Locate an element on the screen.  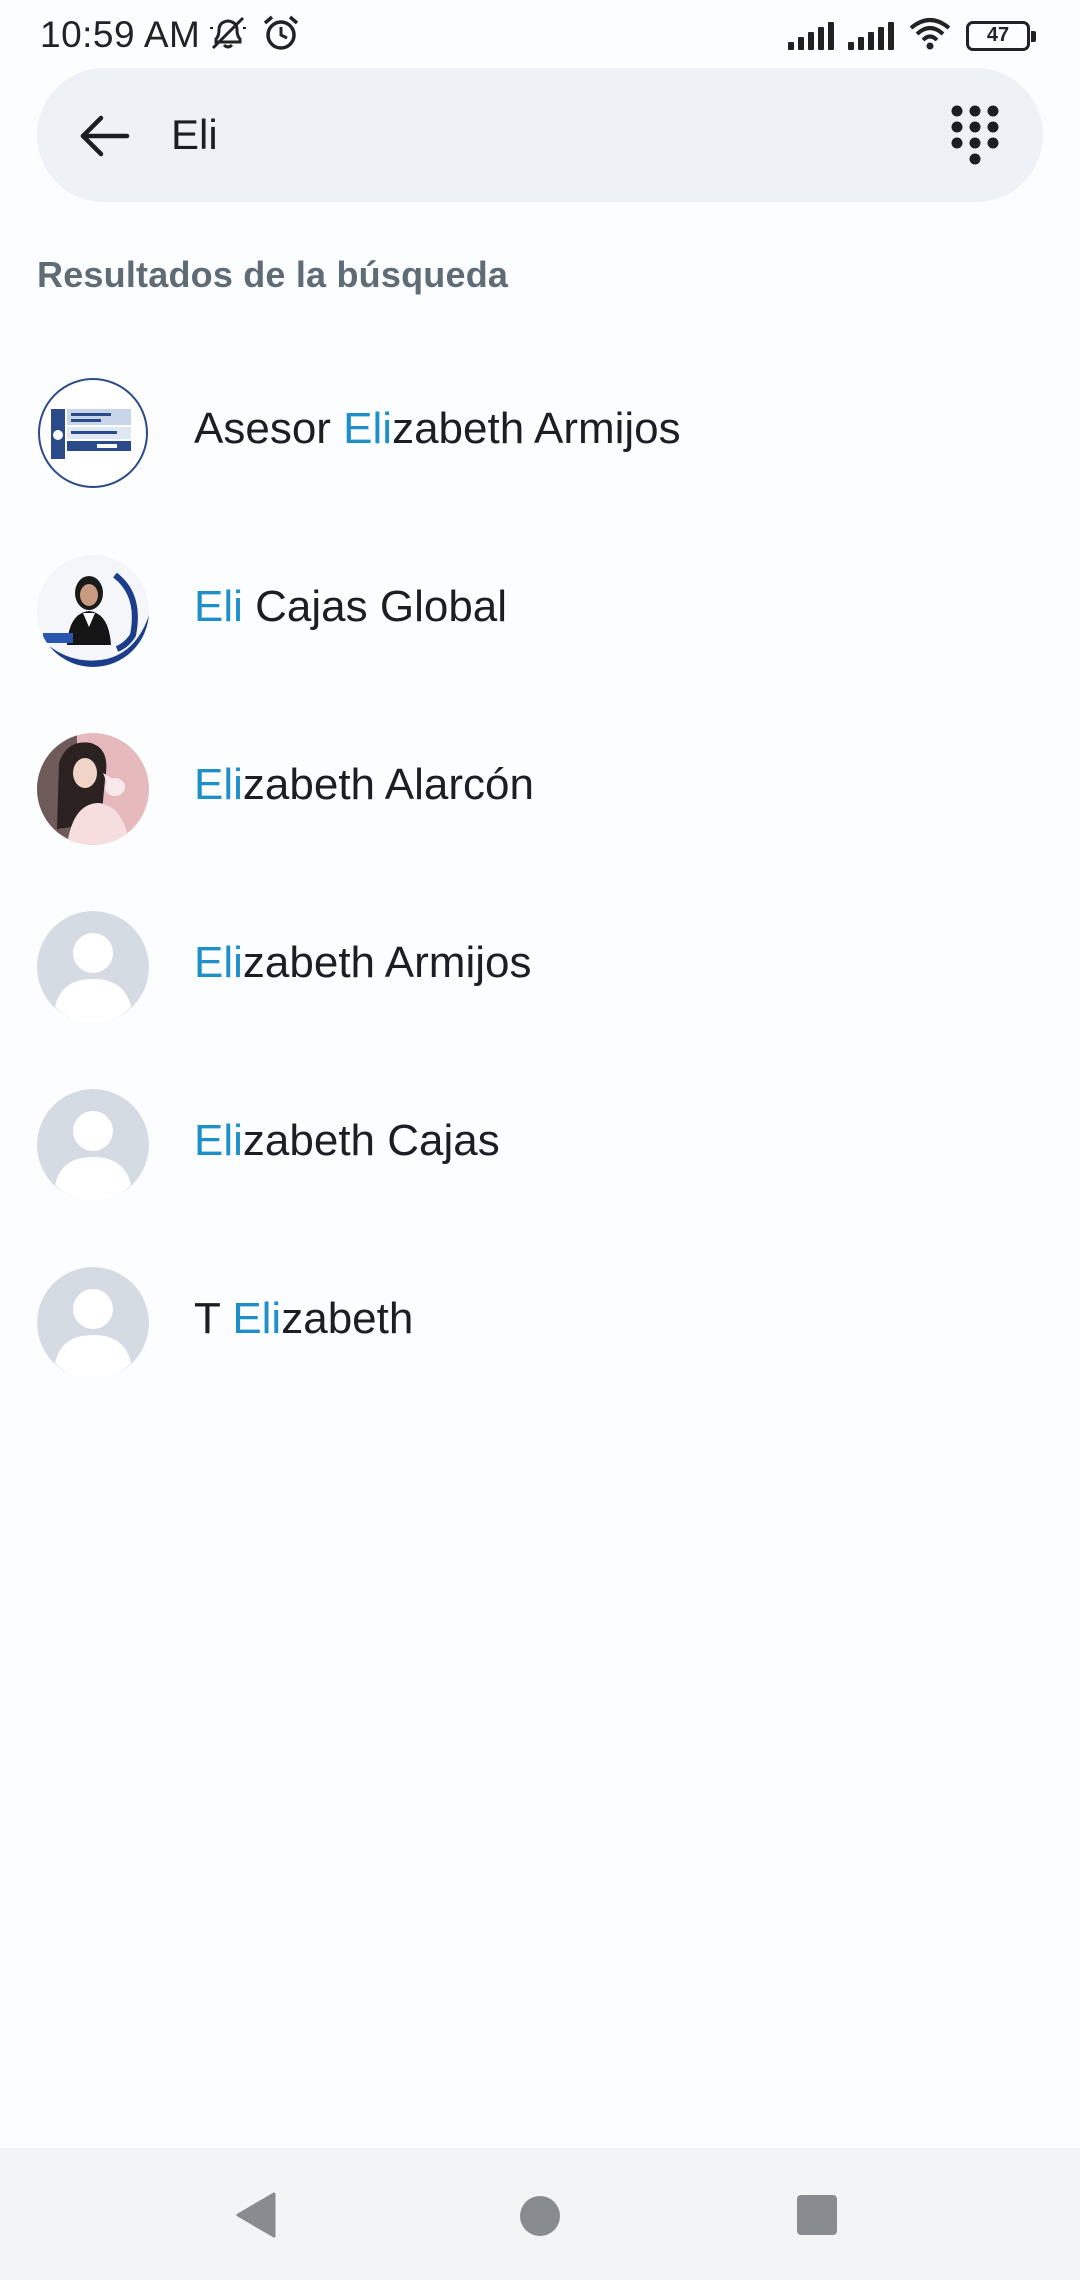
nav-home-button is located at coordinates (540, 2216).